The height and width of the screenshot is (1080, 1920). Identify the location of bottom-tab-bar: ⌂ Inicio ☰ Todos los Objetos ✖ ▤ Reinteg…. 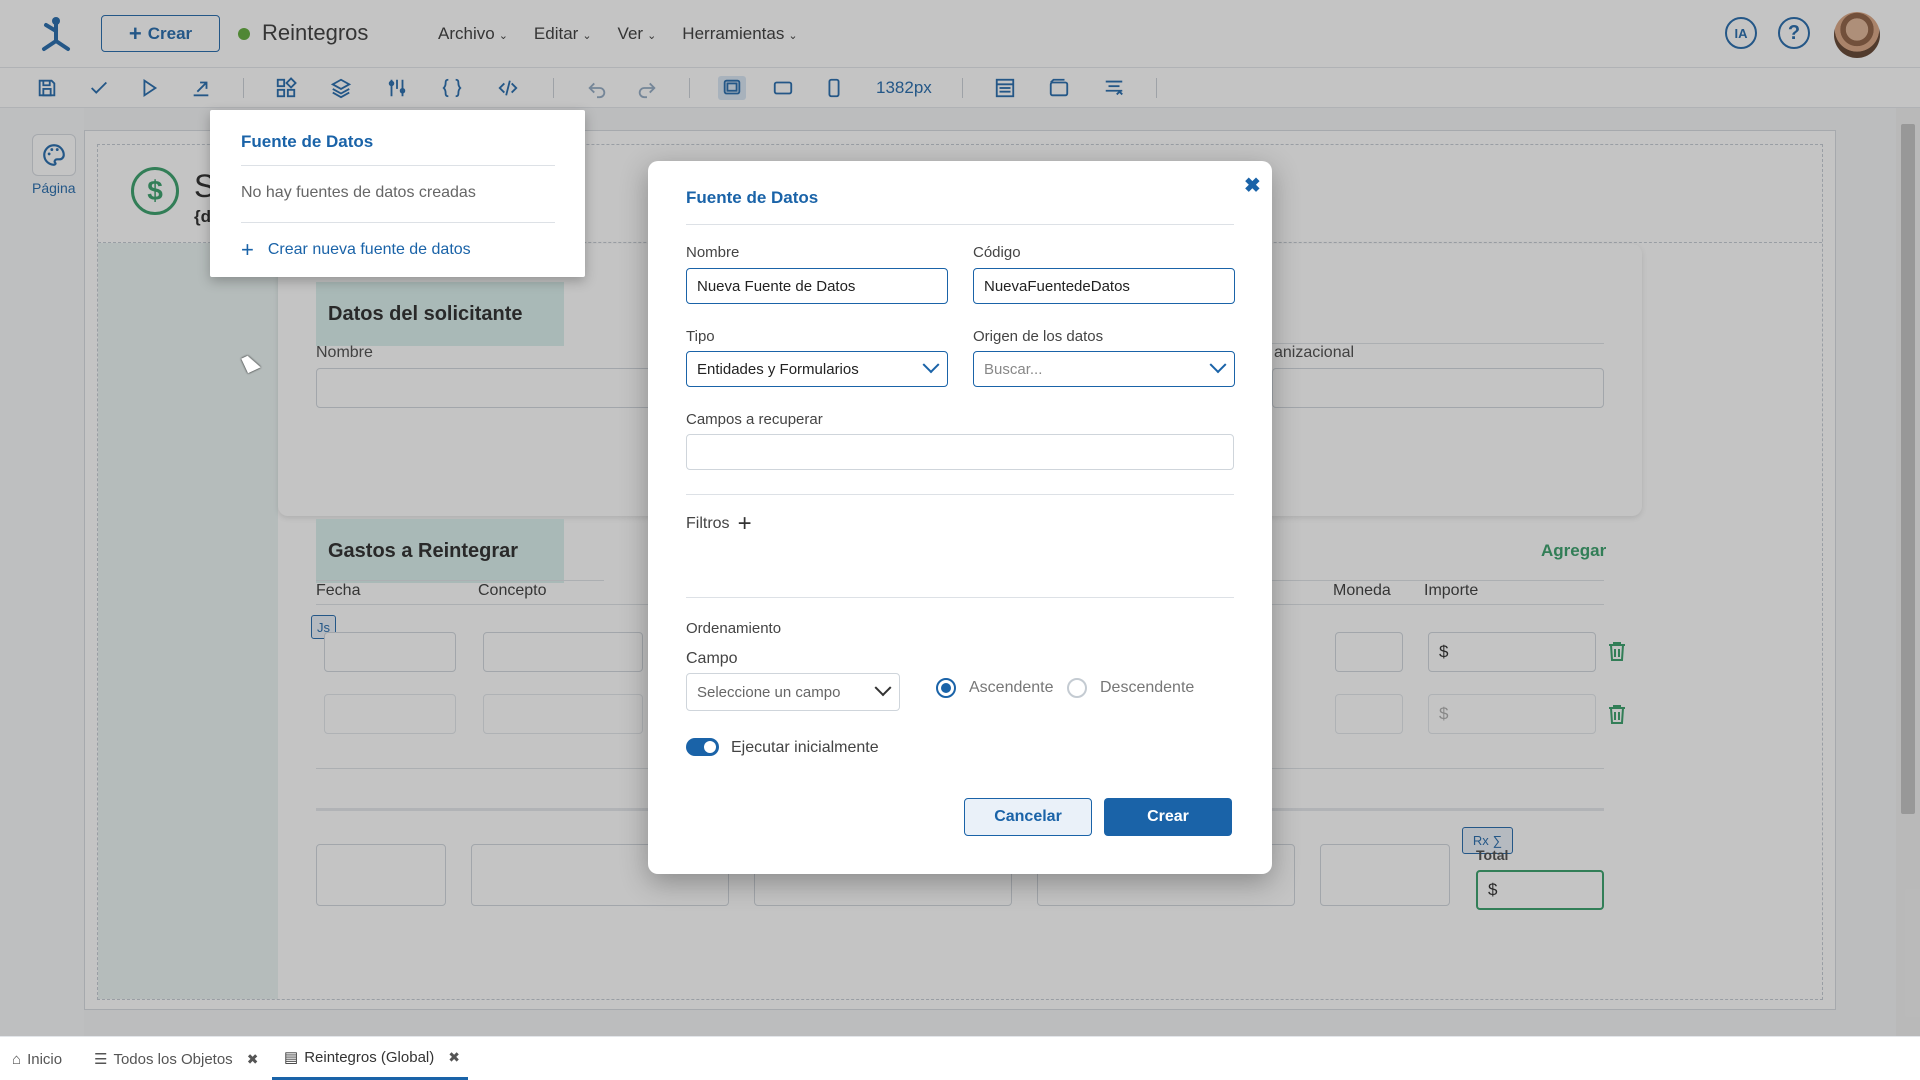
(960, 1058).